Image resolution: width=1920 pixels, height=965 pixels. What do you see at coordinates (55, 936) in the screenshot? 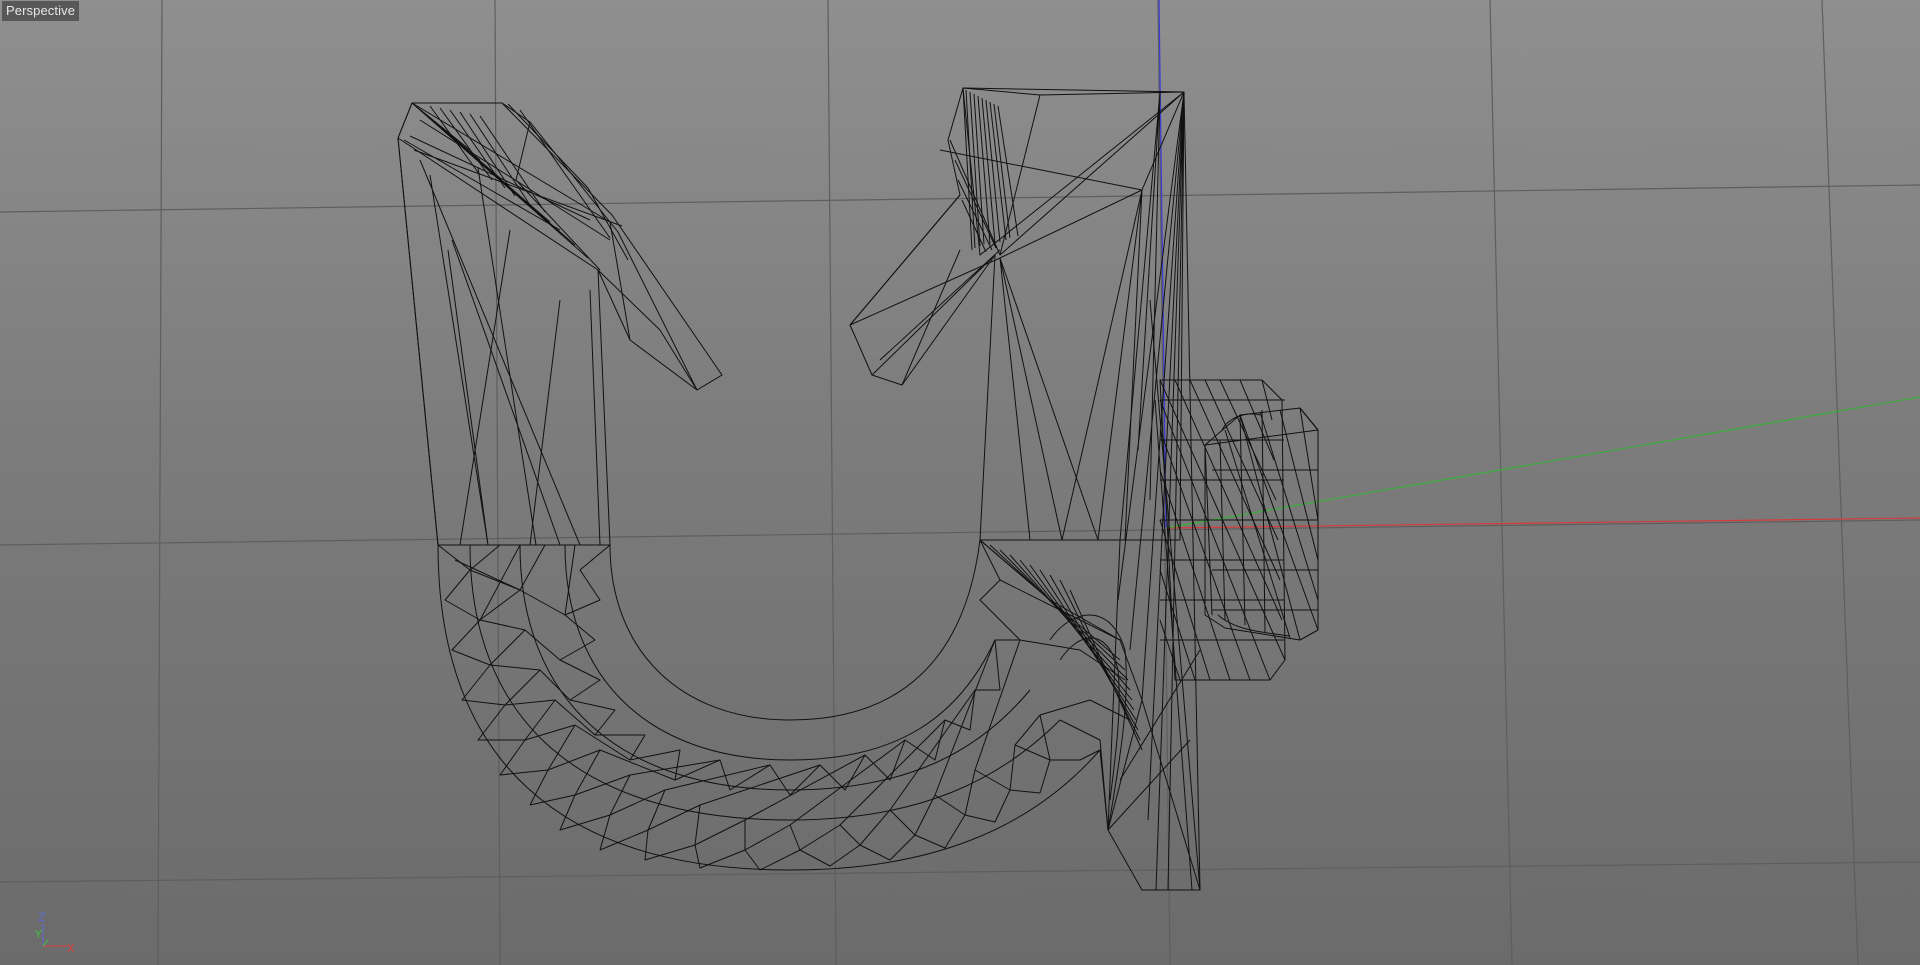
I see `axis-orientation-gizmo: Z Y X` at bounding box center [55, 936].